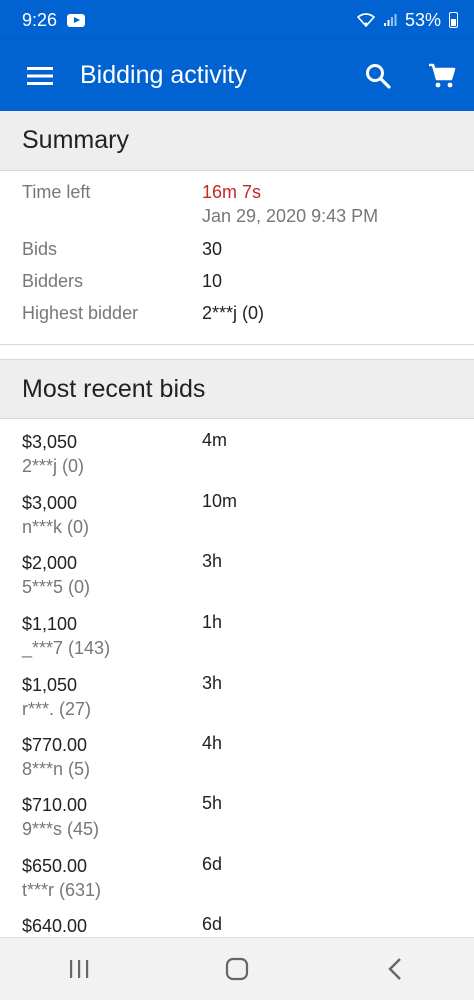 The height and width of the screenshot is (1000, 474). I want to click on cart-button, so click(442, 75).